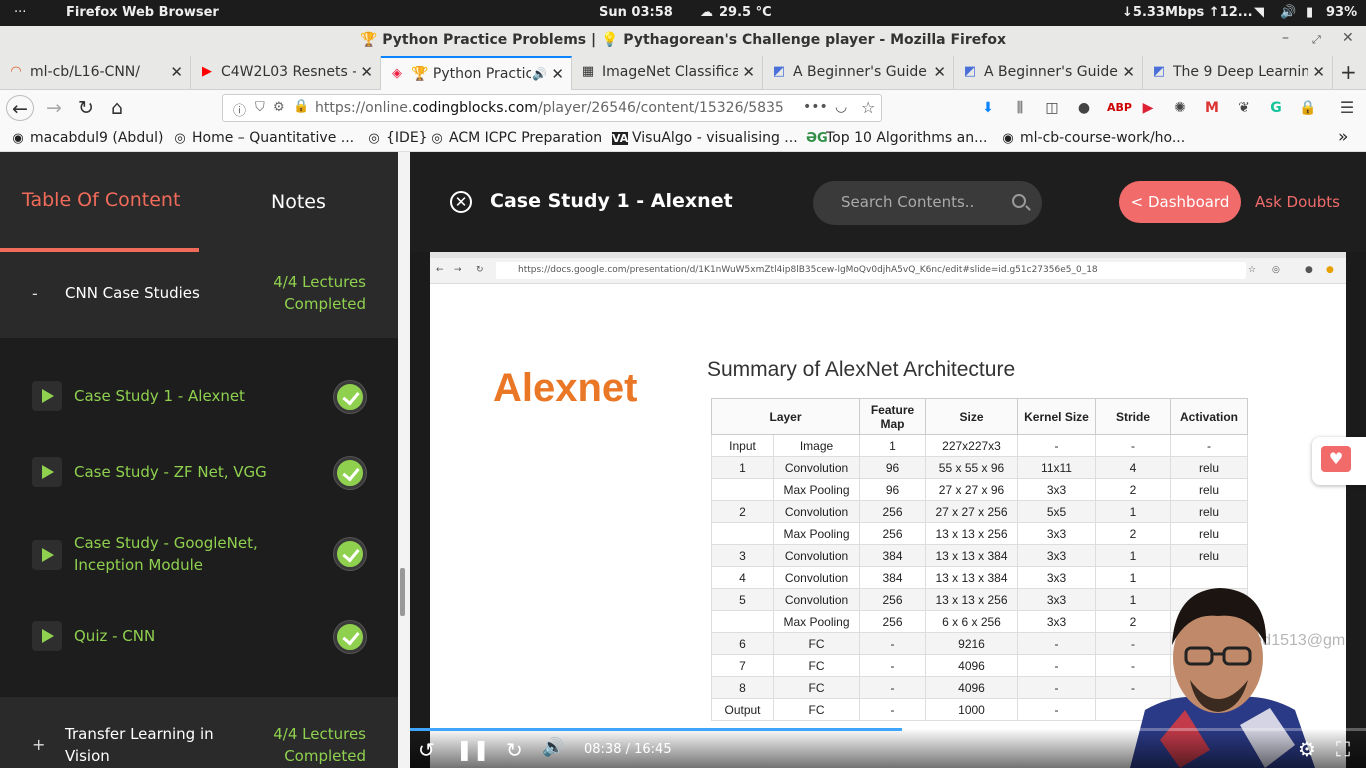 The width and height of the screenshot is (1366, 768). Describe the element at coordinates (1309, 12) in the screenshot. I see `battery-icon: ▮` at that location.